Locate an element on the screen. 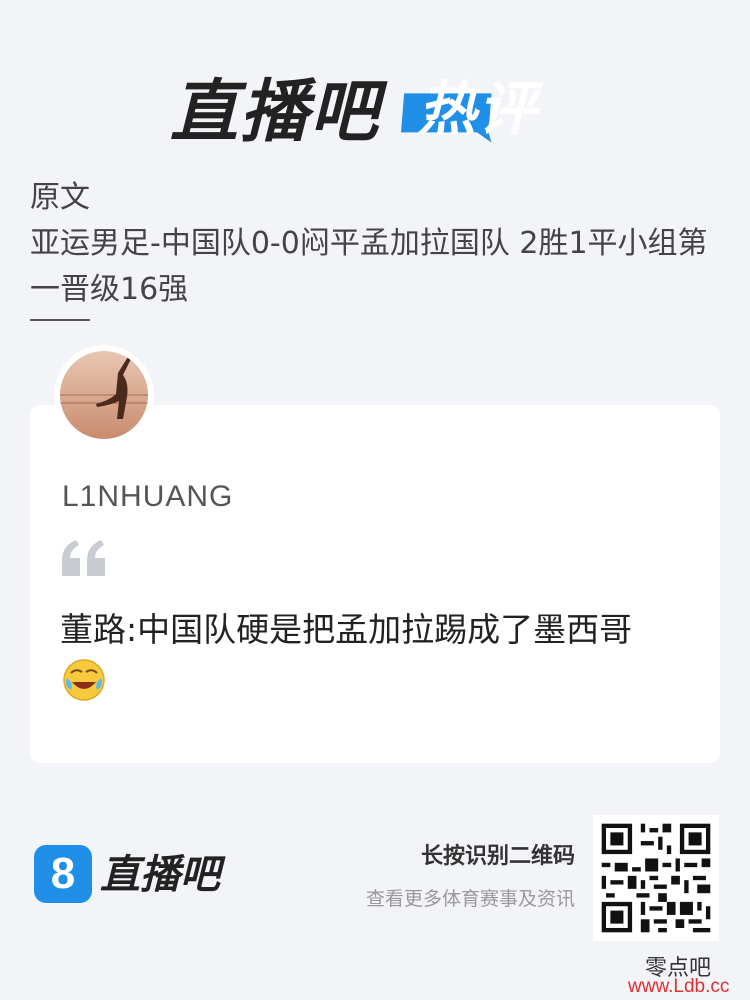  original-headline: 亚运男足-中国队0-0闷平孟加拉国队 2胜1平小组第一晋级16强 is located at coordinates (380, 267).